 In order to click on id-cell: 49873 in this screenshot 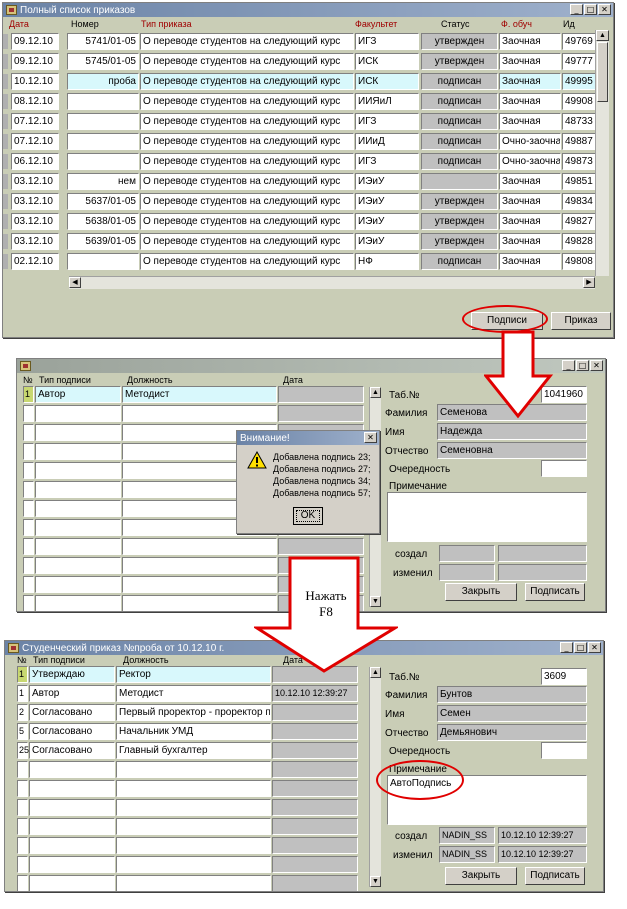, I will do `click(579, 161)`.